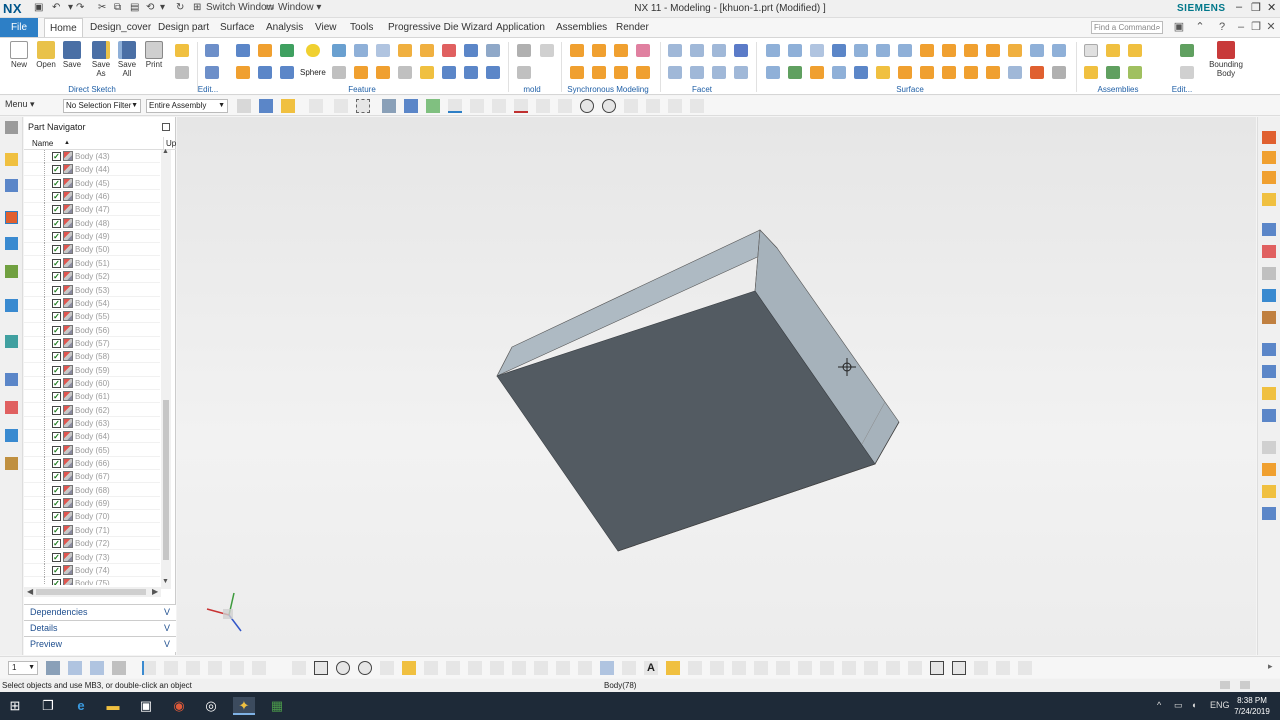  What do you see at coordinates (92, 250) in the screenshot?
I see `list-item: ✓ Body (50)` at bounding box center [92, 250].